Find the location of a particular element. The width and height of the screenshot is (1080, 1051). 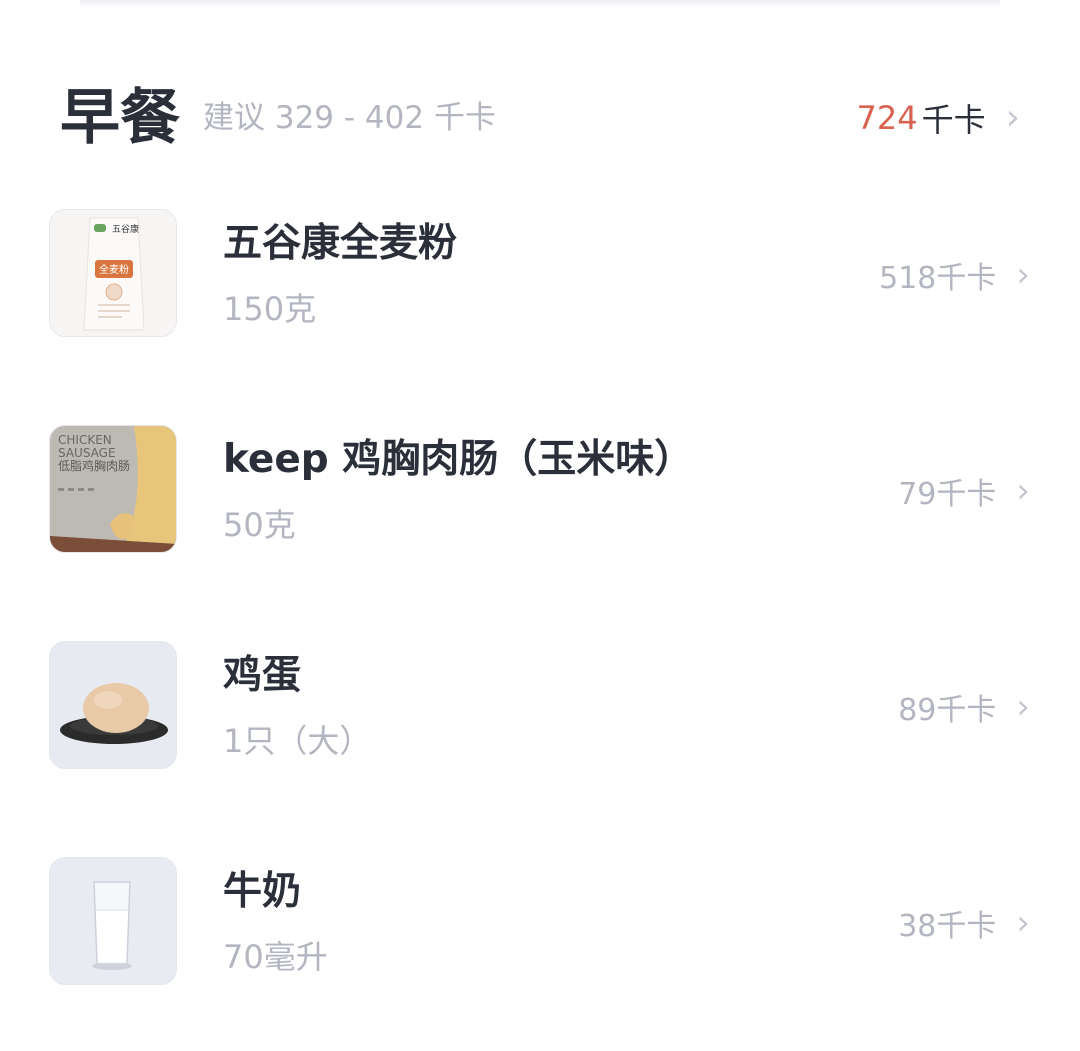

meal-total-value: 724 is located at coordinates (887, 118).